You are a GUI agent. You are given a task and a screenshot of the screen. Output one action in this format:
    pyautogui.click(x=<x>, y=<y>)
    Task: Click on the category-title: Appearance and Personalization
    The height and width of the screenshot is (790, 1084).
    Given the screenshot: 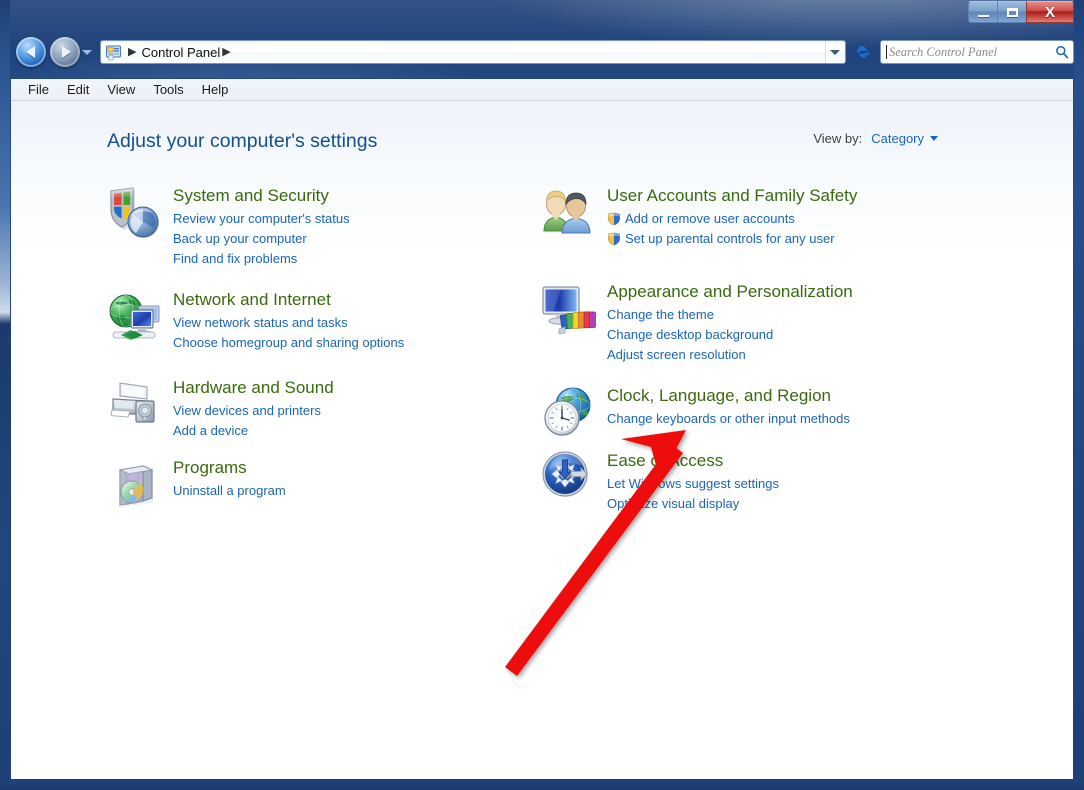 What is the action you would take?
    pyautogui.click(x=730, y=292)
    